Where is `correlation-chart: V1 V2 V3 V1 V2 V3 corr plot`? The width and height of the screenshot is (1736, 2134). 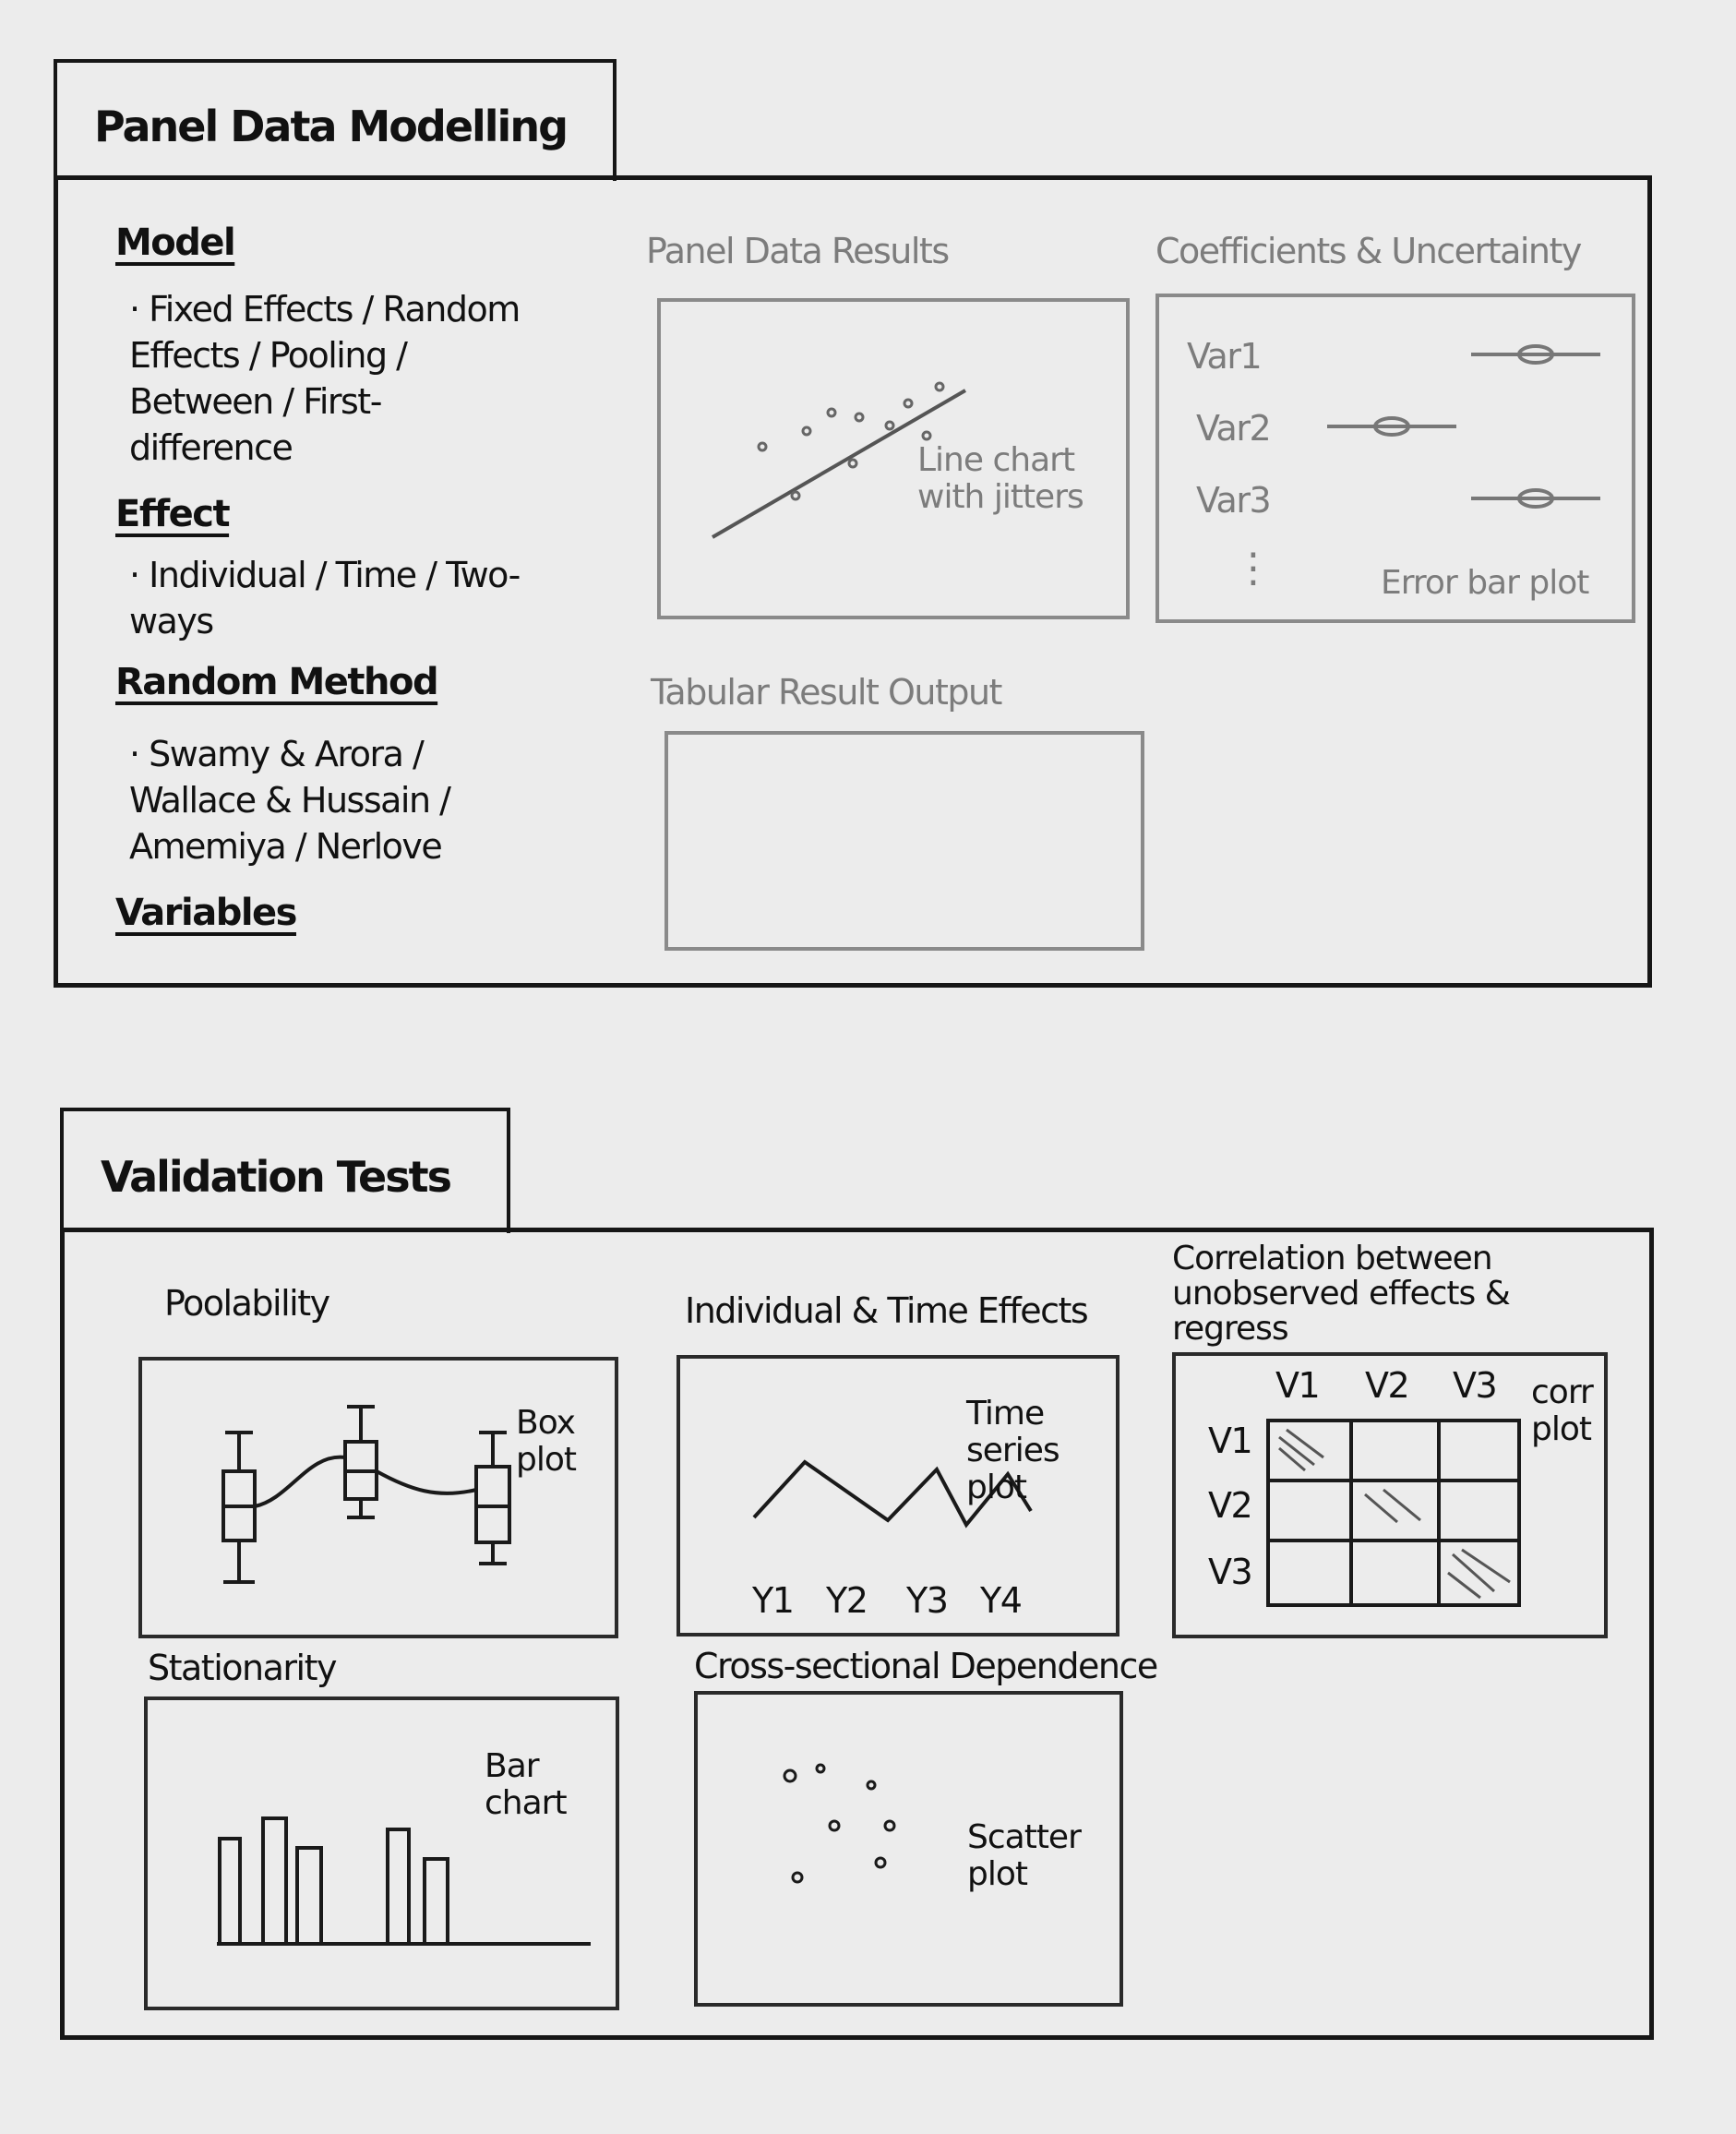
correlation-chart: V1 V2 V3 V1 V2 V3 corr plot is located at coordinates (1390, 1495).